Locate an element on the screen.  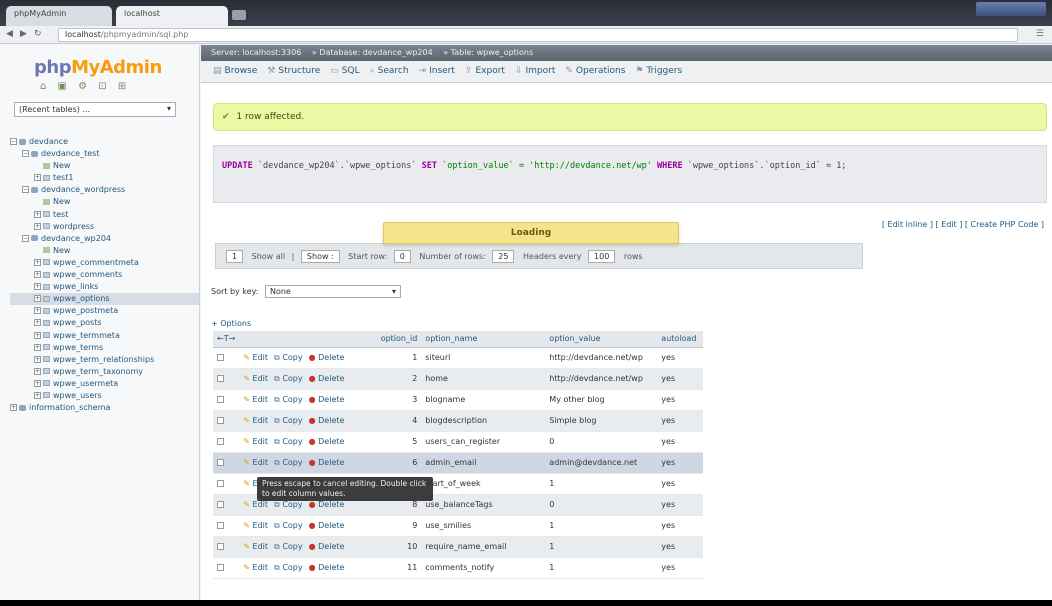
new-tab-button is located at coordinates (239, 15).